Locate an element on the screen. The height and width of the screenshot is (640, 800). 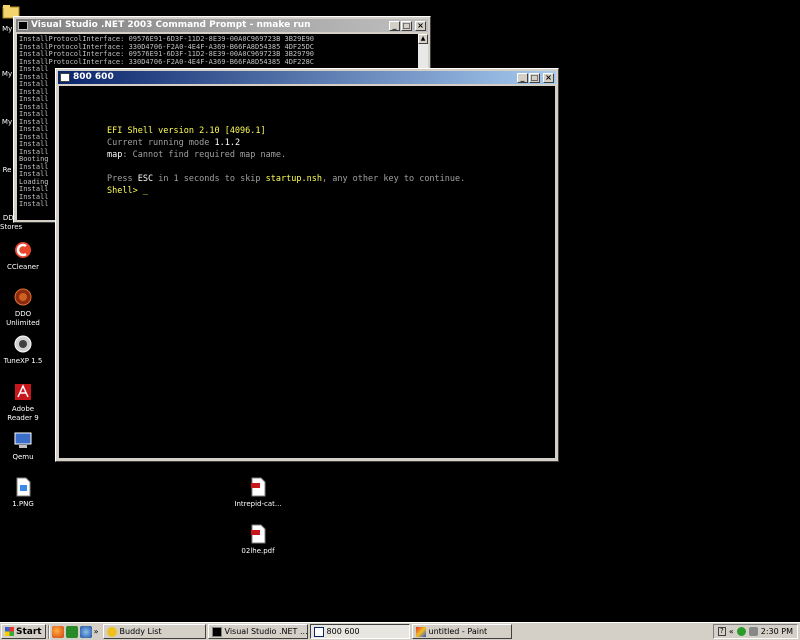
desktop-icon-my-network: My is located at coordinates (7, 122).